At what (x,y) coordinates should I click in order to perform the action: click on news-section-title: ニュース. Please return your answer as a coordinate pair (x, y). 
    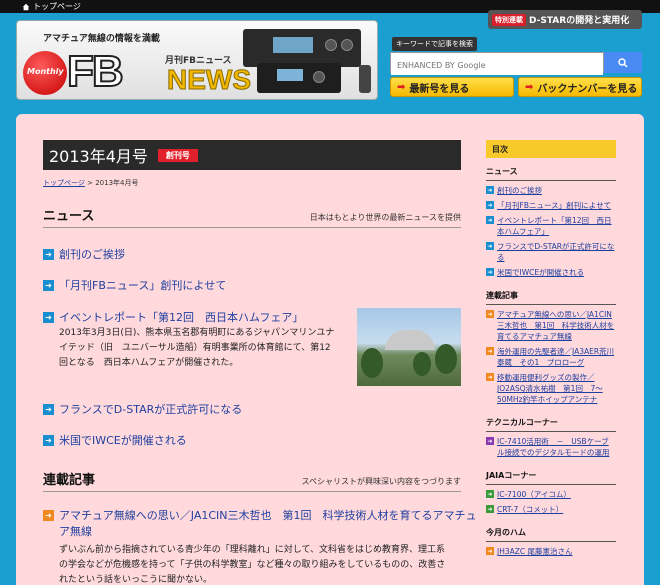
    Looking at the image, I should click on (69, 216).